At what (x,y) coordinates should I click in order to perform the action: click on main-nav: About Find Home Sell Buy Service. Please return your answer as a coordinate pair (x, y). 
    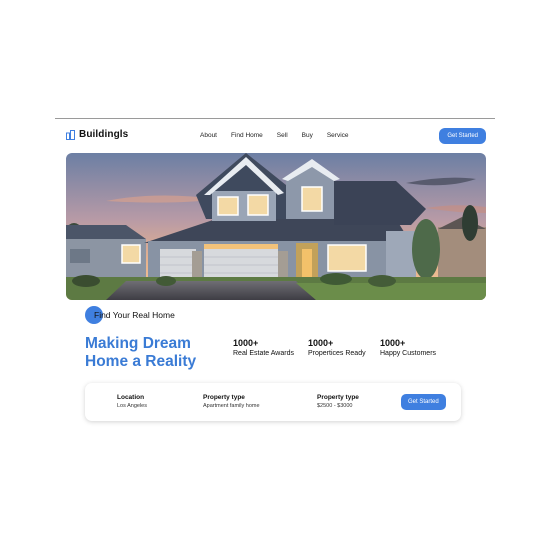
    Looking at the image, I should click on (274, 135).